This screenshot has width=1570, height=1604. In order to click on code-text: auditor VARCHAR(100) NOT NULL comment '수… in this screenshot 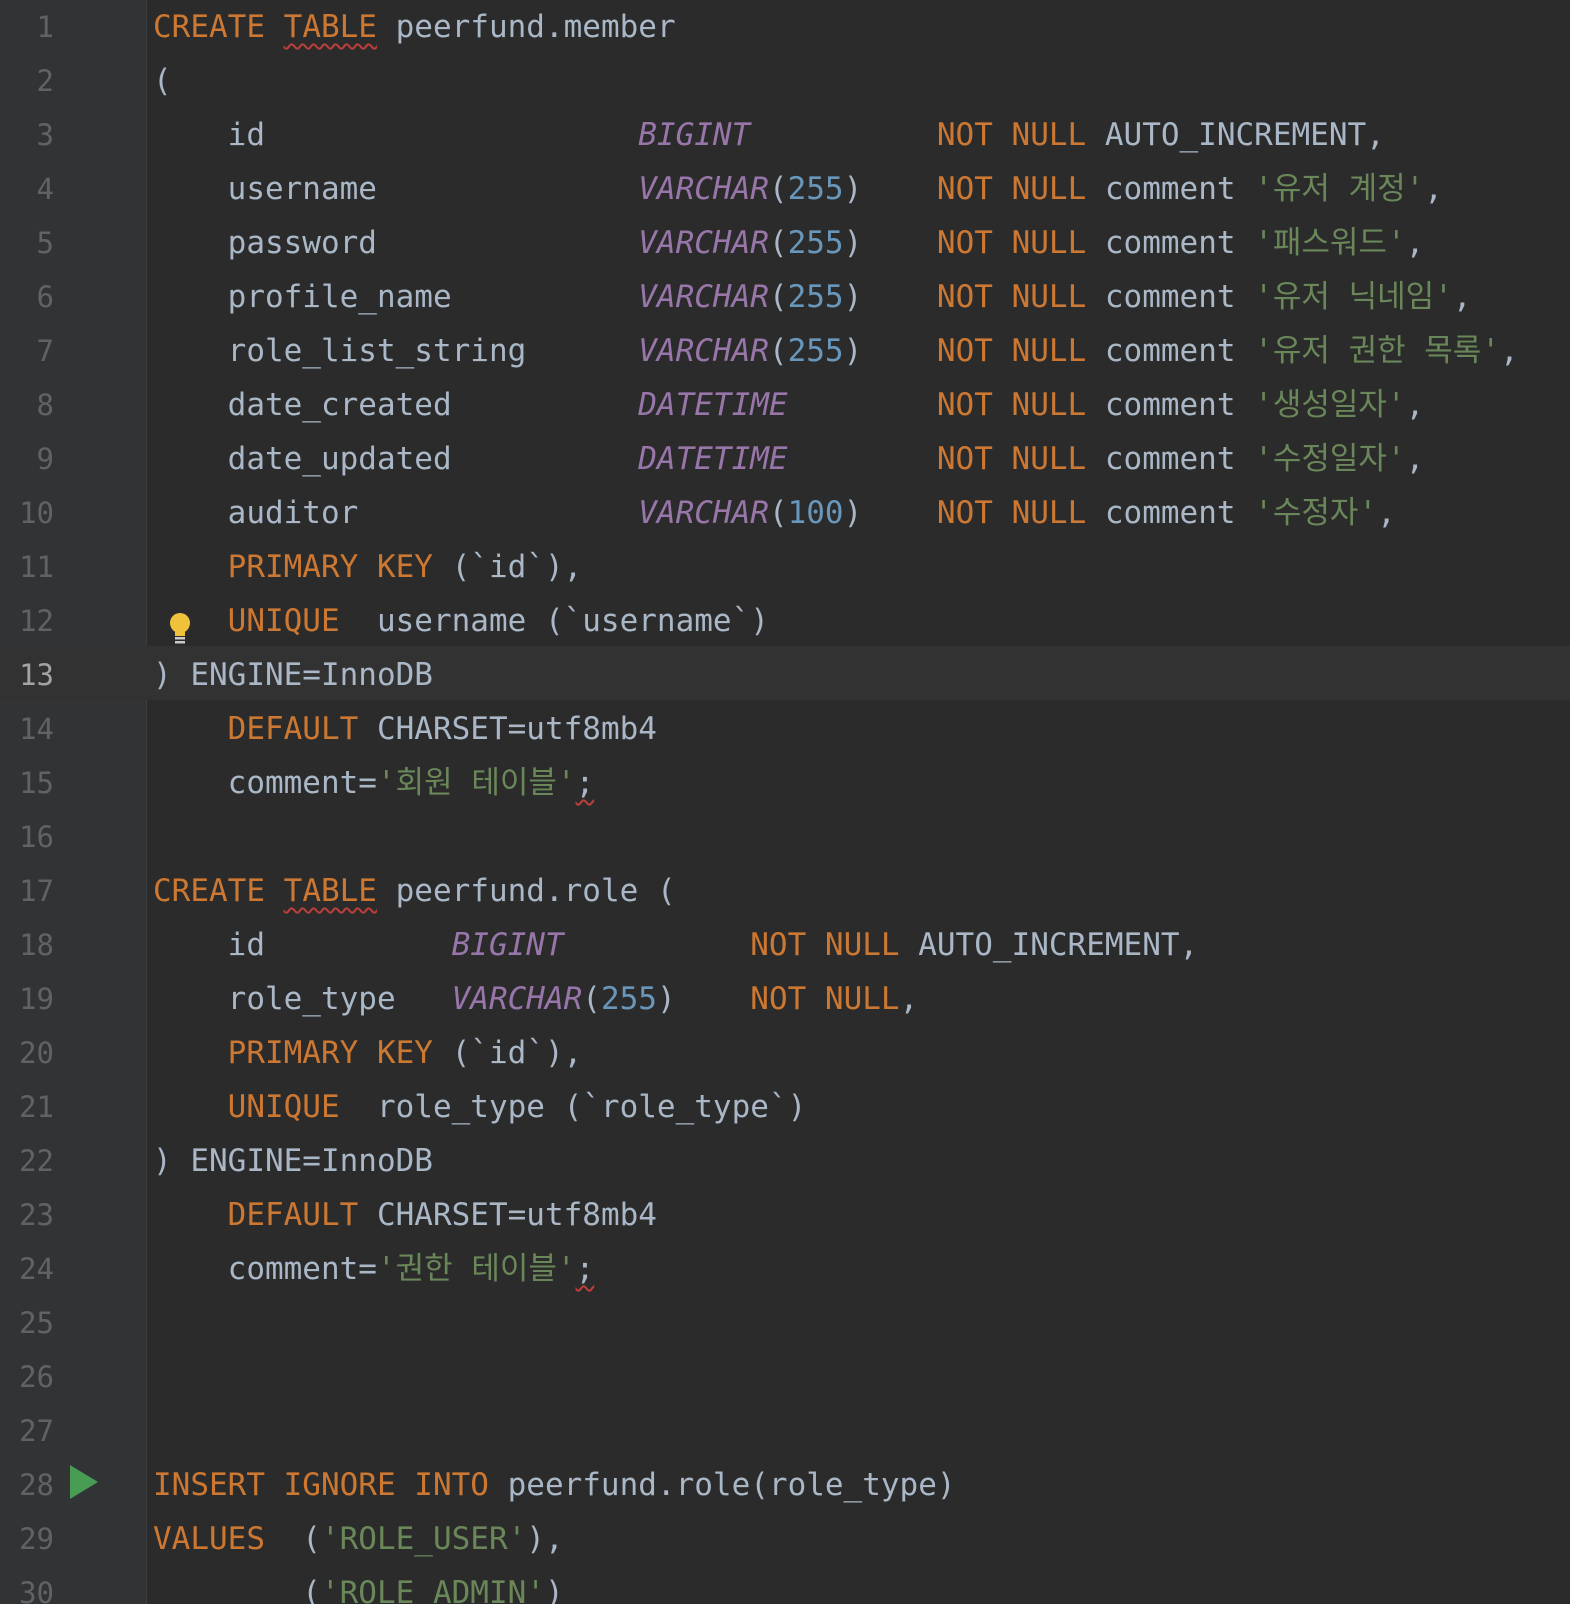, I will do `click(774, 513)`.